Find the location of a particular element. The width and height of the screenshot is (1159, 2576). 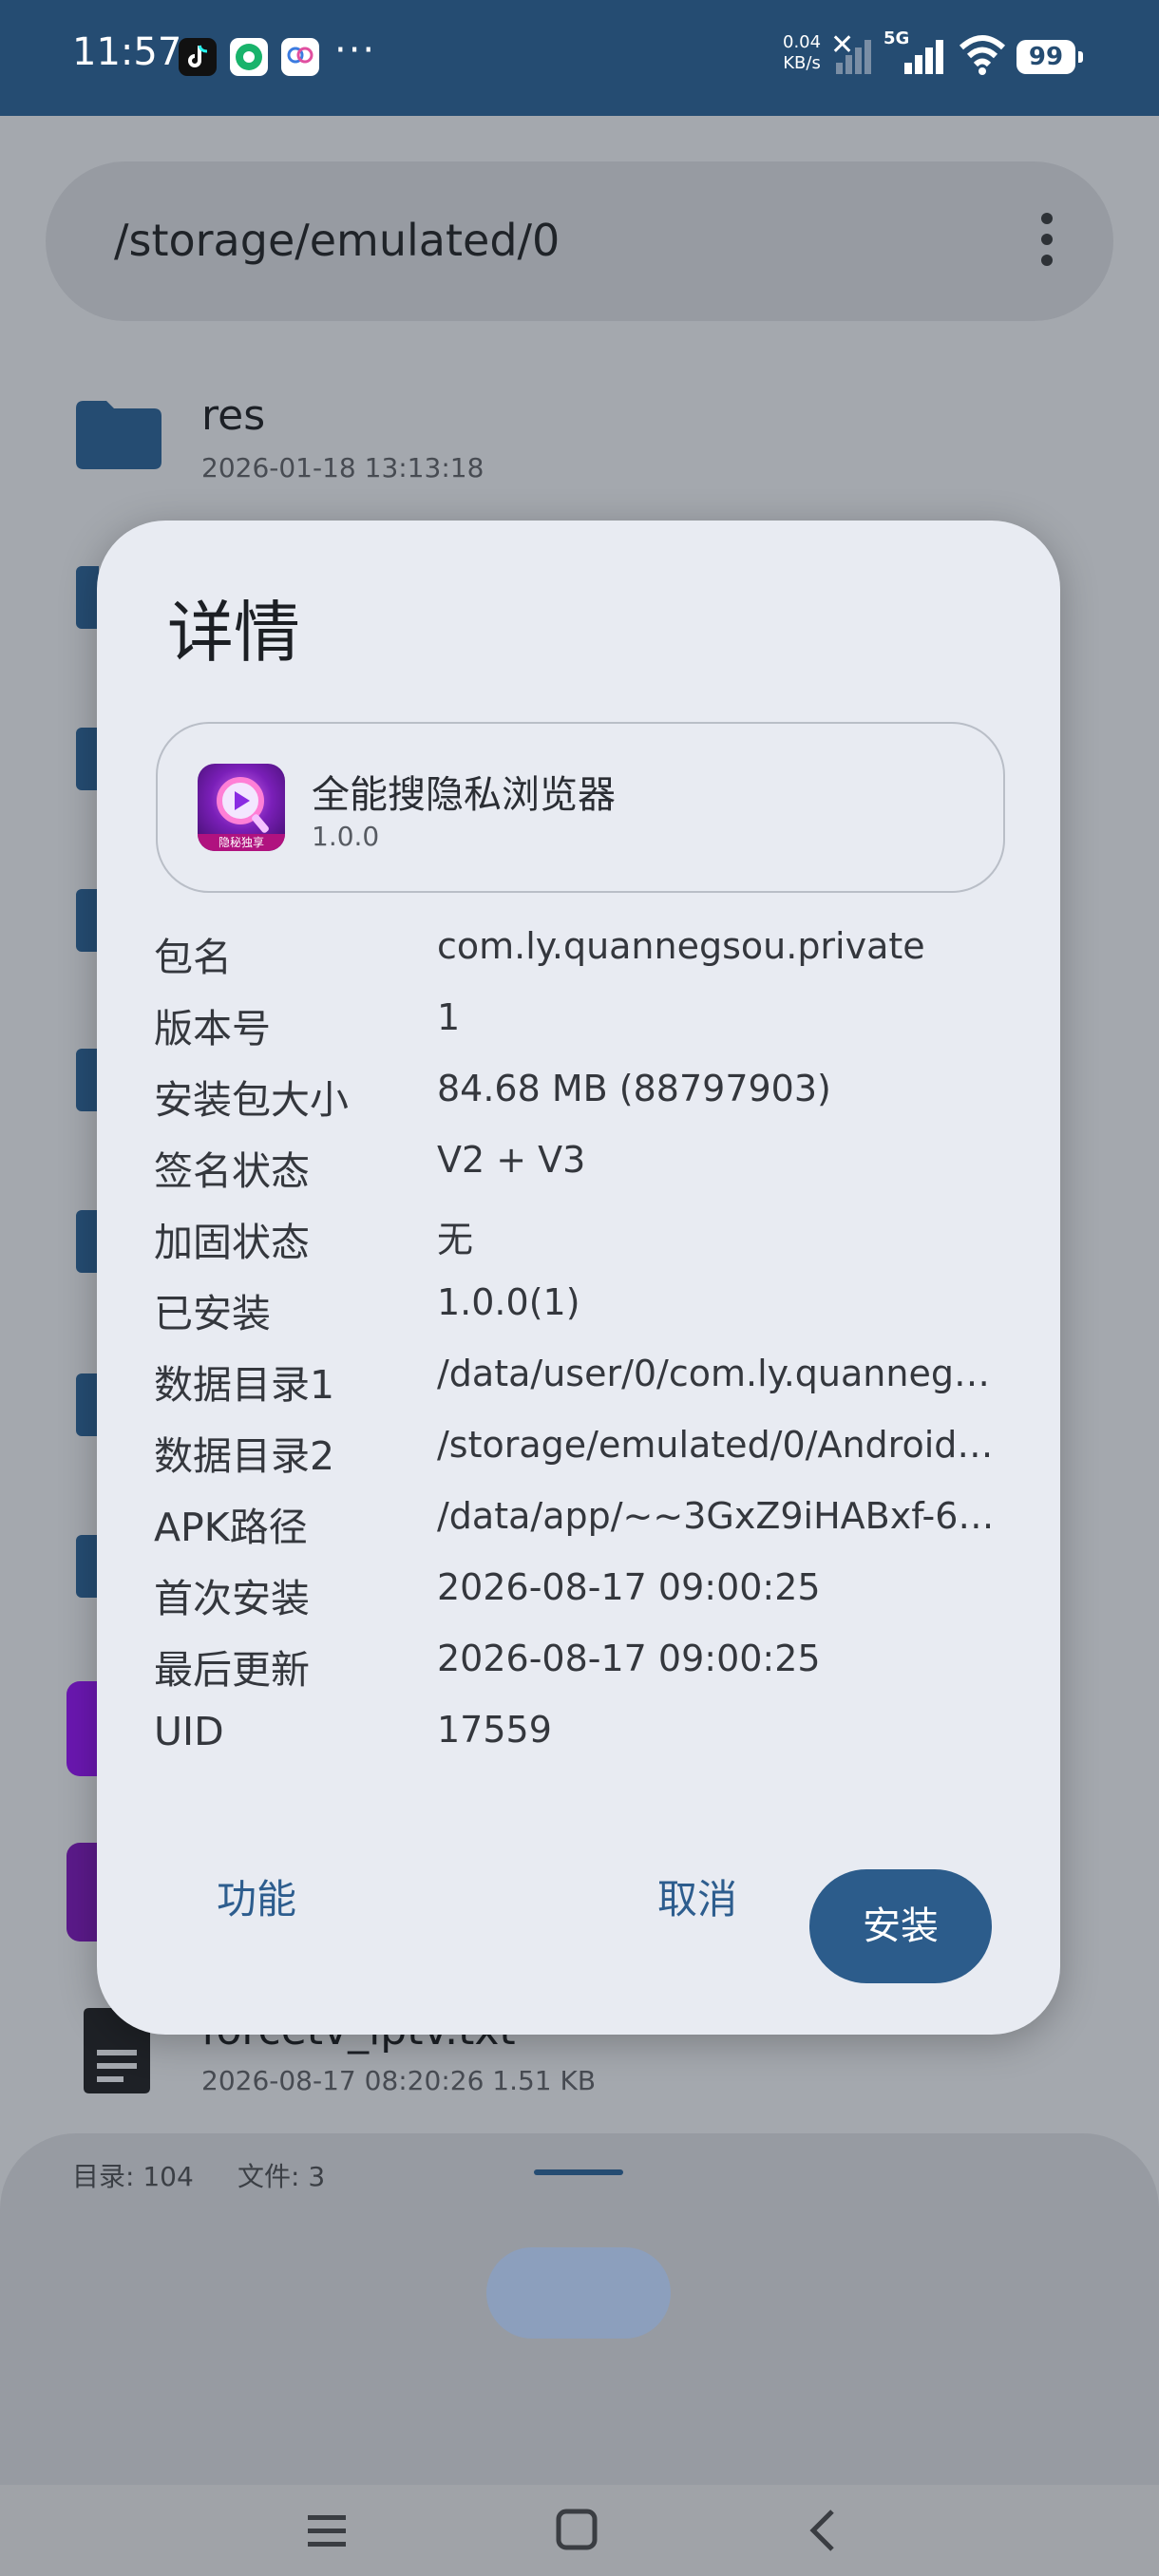

detail-label: 数据目录2 is located at coordinates (244, 1456).